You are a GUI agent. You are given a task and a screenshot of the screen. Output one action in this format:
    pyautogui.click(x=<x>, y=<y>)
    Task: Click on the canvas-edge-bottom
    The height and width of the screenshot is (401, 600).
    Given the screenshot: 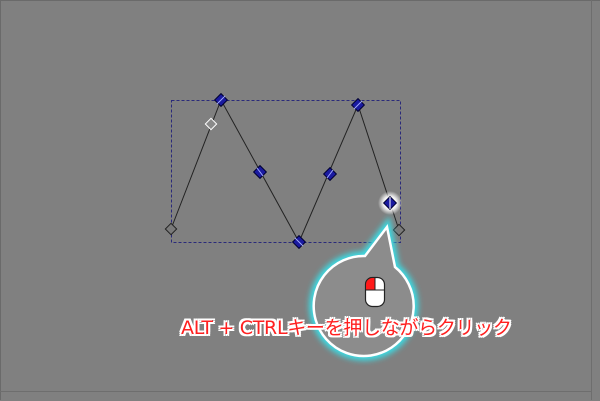 What is the action you would take?
    pyautogui.click(x=296, y=391)
    